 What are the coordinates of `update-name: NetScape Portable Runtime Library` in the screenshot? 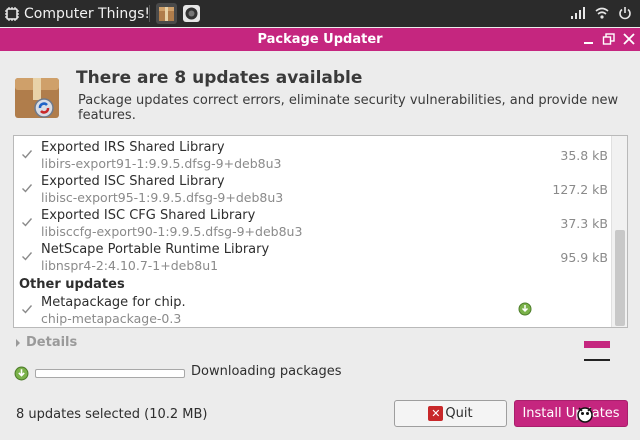 It's located at (155, 249).